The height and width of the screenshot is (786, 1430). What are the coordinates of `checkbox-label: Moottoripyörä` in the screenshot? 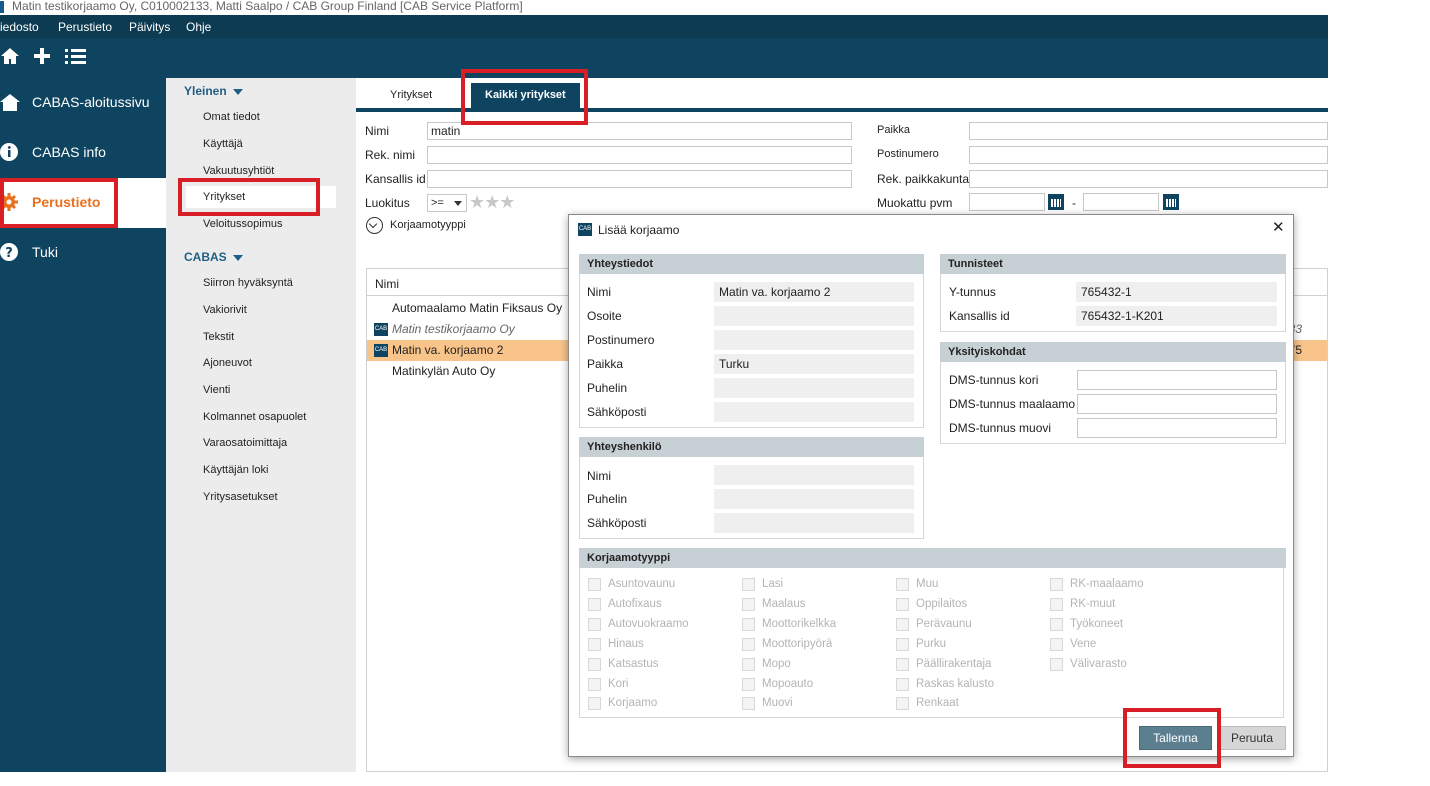 It's located at (797, 644).